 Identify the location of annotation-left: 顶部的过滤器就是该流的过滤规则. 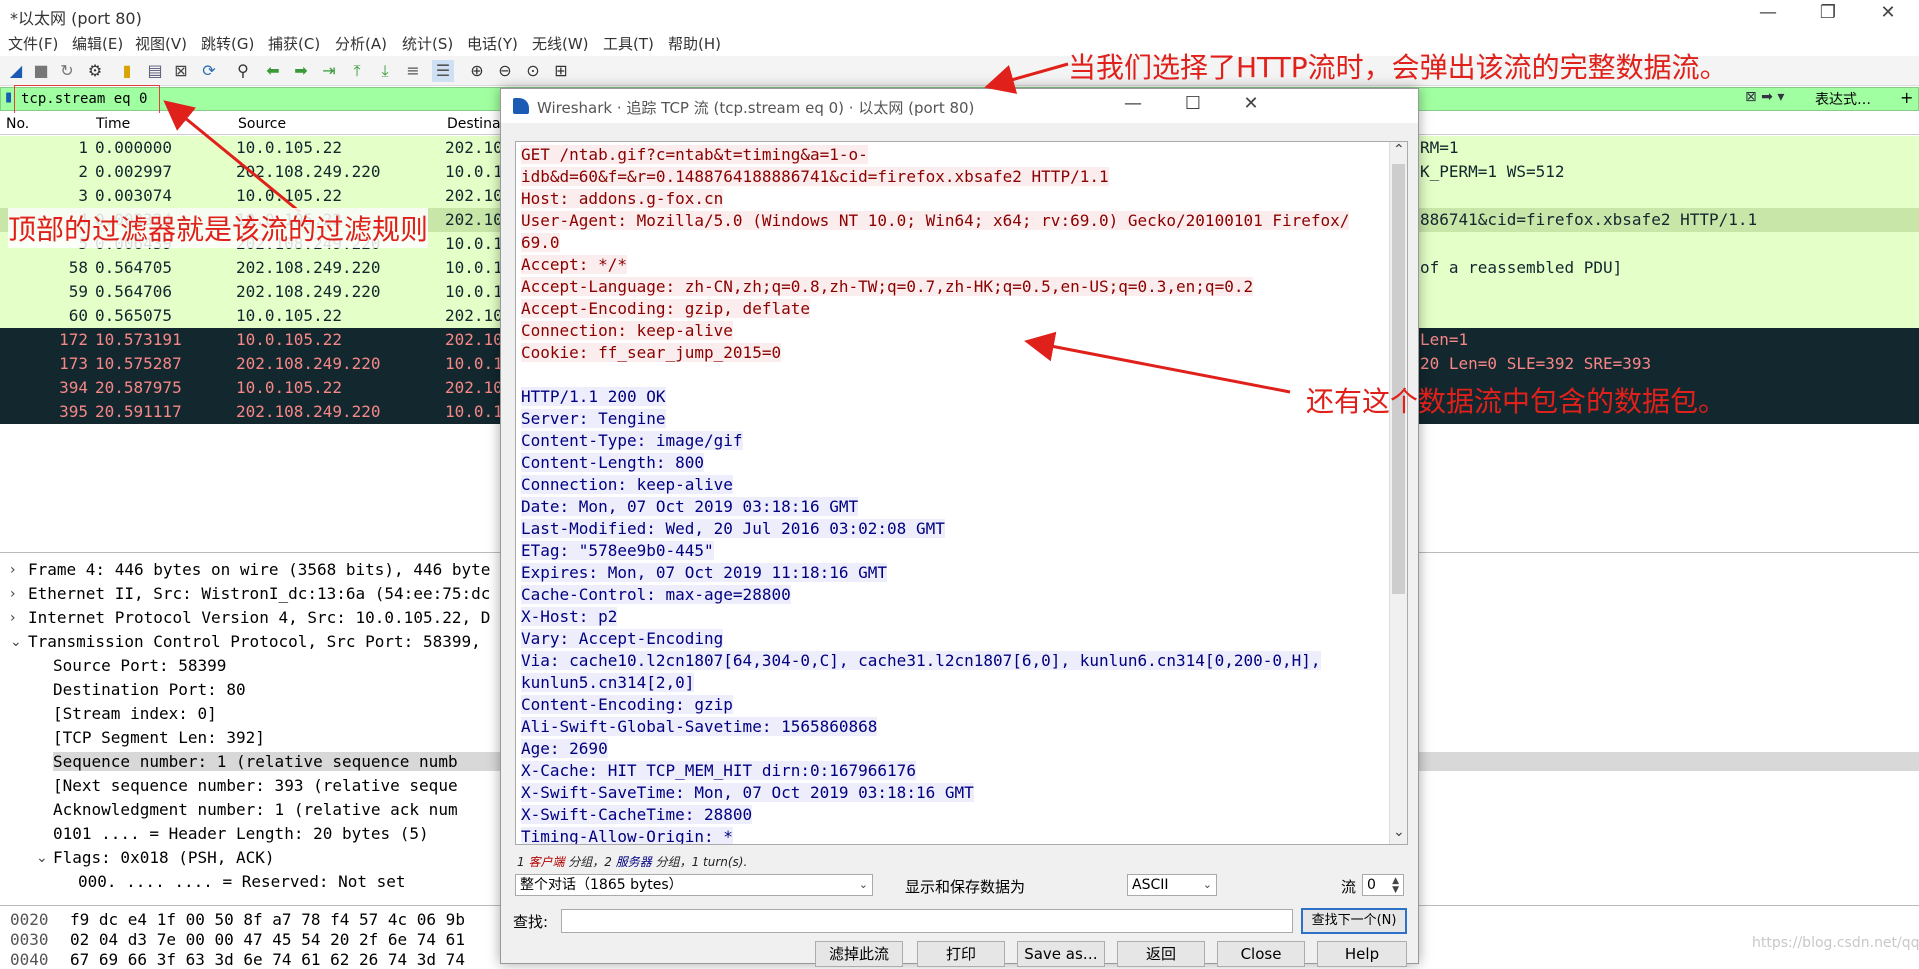
(218, 228).